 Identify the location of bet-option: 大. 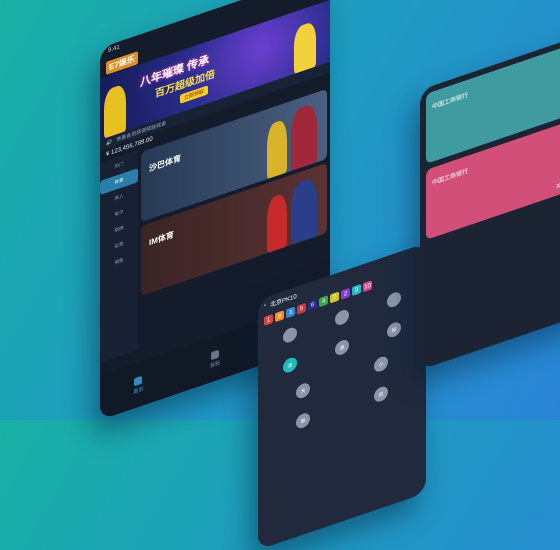
(303, 391).